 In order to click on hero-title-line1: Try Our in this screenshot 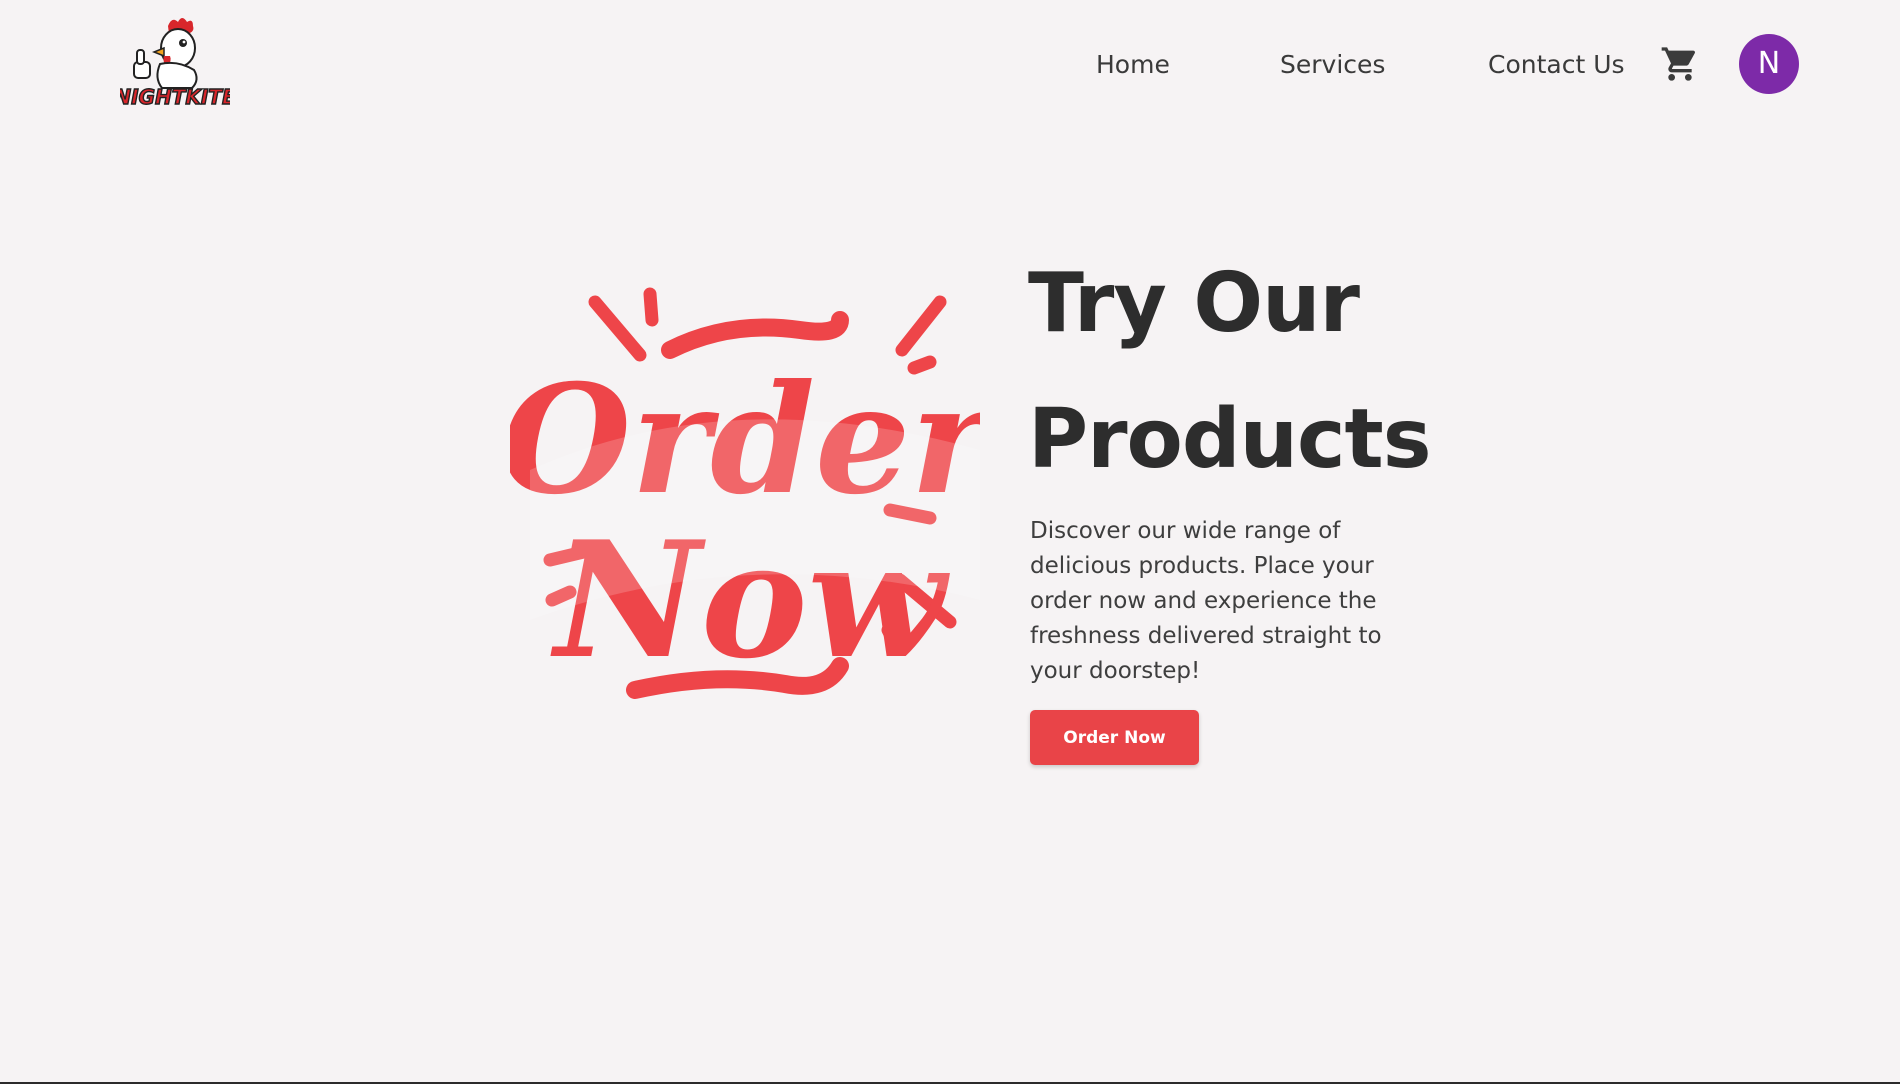, I will do `click(1194, 303)`.